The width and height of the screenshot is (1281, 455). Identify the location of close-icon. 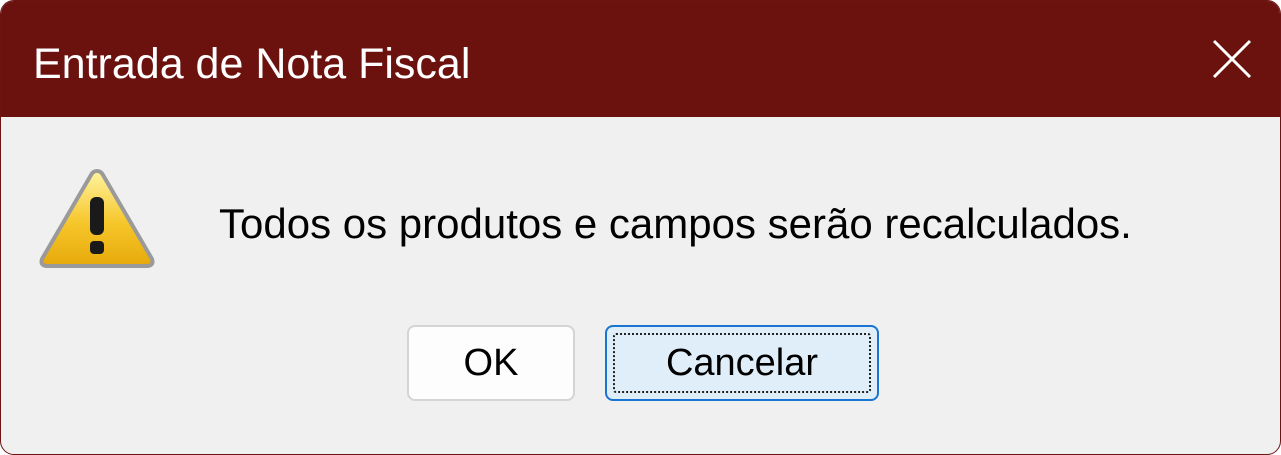
(1232, 59).